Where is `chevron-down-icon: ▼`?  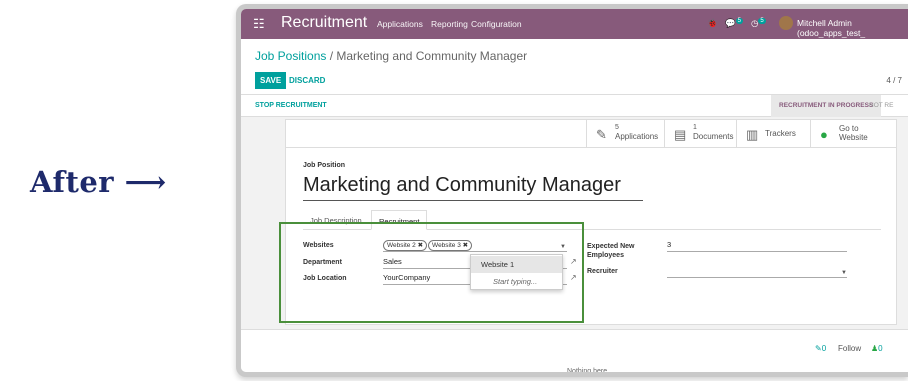
chevron-down-icon: ▼ is located at coordinates (844, 273).